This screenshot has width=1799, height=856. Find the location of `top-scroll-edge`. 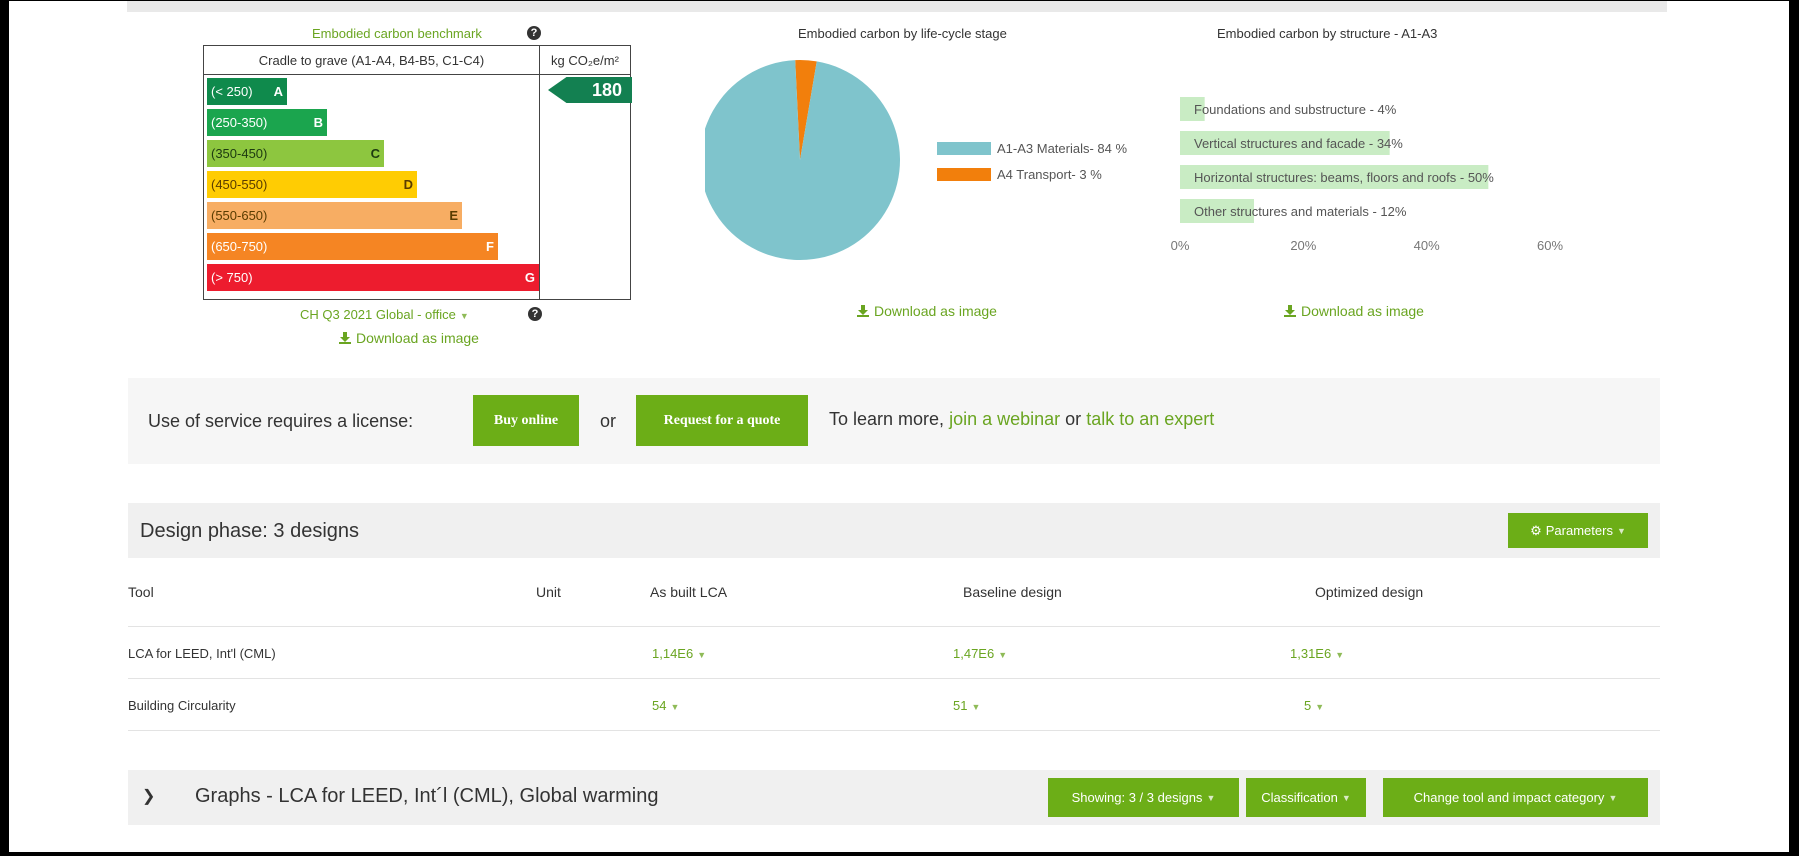

top-scroll-edge is located at coordinates (897, 6).